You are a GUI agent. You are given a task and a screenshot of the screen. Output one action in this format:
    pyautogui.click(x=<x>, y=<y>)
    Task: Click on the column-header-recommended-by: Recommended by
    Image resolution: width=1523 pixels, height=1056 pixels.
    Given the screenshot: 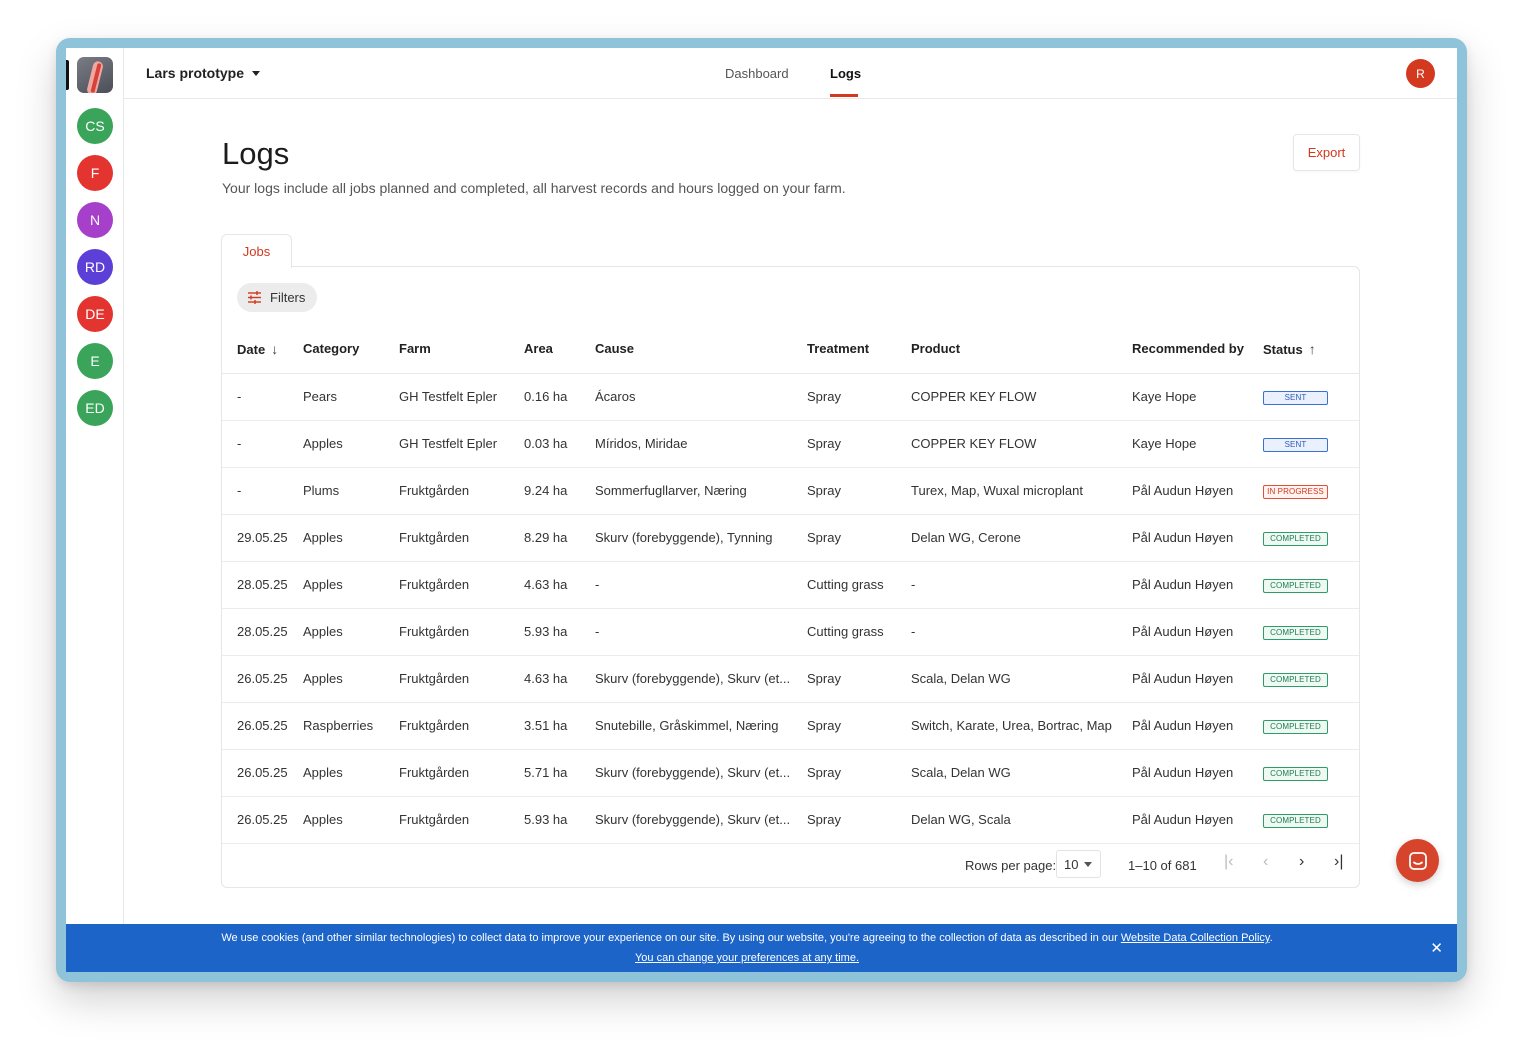 What is the action you would take?
    pyautogui.click(x=1197, y=349)
    